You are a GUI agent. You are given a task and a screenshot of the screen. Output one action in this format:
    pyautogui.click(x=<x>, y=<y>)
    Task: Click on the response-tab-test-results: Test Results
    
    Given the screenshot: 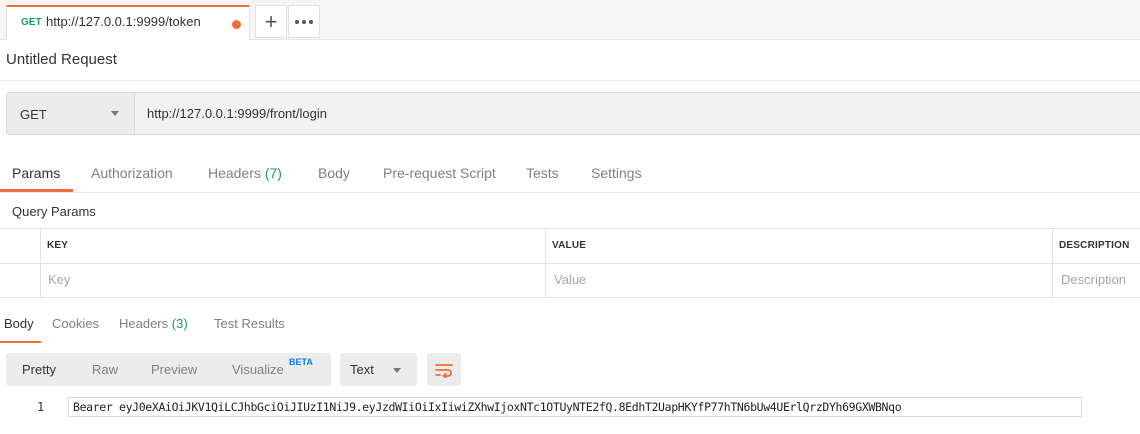 What is the action you would take?
    pyautogui.click(x=249, y=323)
    